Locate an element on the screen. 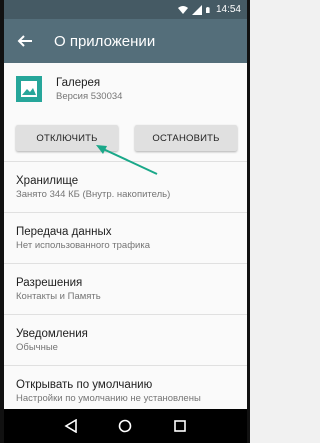 The height and width of the screenshot is (443, 320). item-subtitle: Контакты и Память is located at coordinates (58, 296).